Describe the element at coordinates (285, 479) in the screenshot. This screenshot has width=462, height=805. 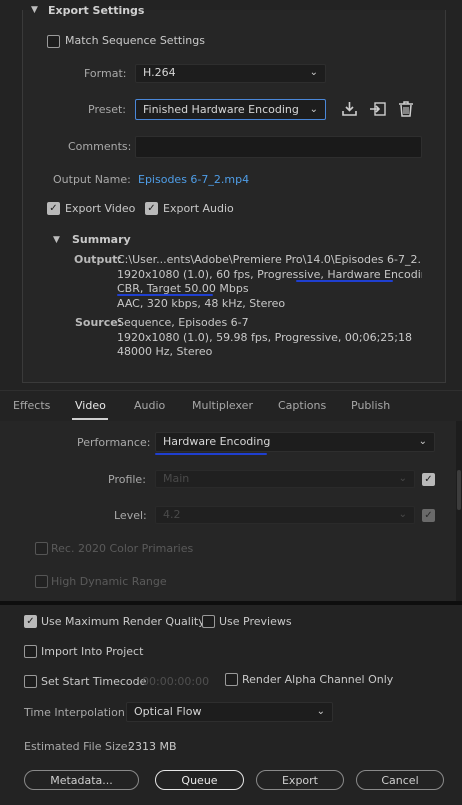
I see `profile-dropdown: Main ⌄` at that location.